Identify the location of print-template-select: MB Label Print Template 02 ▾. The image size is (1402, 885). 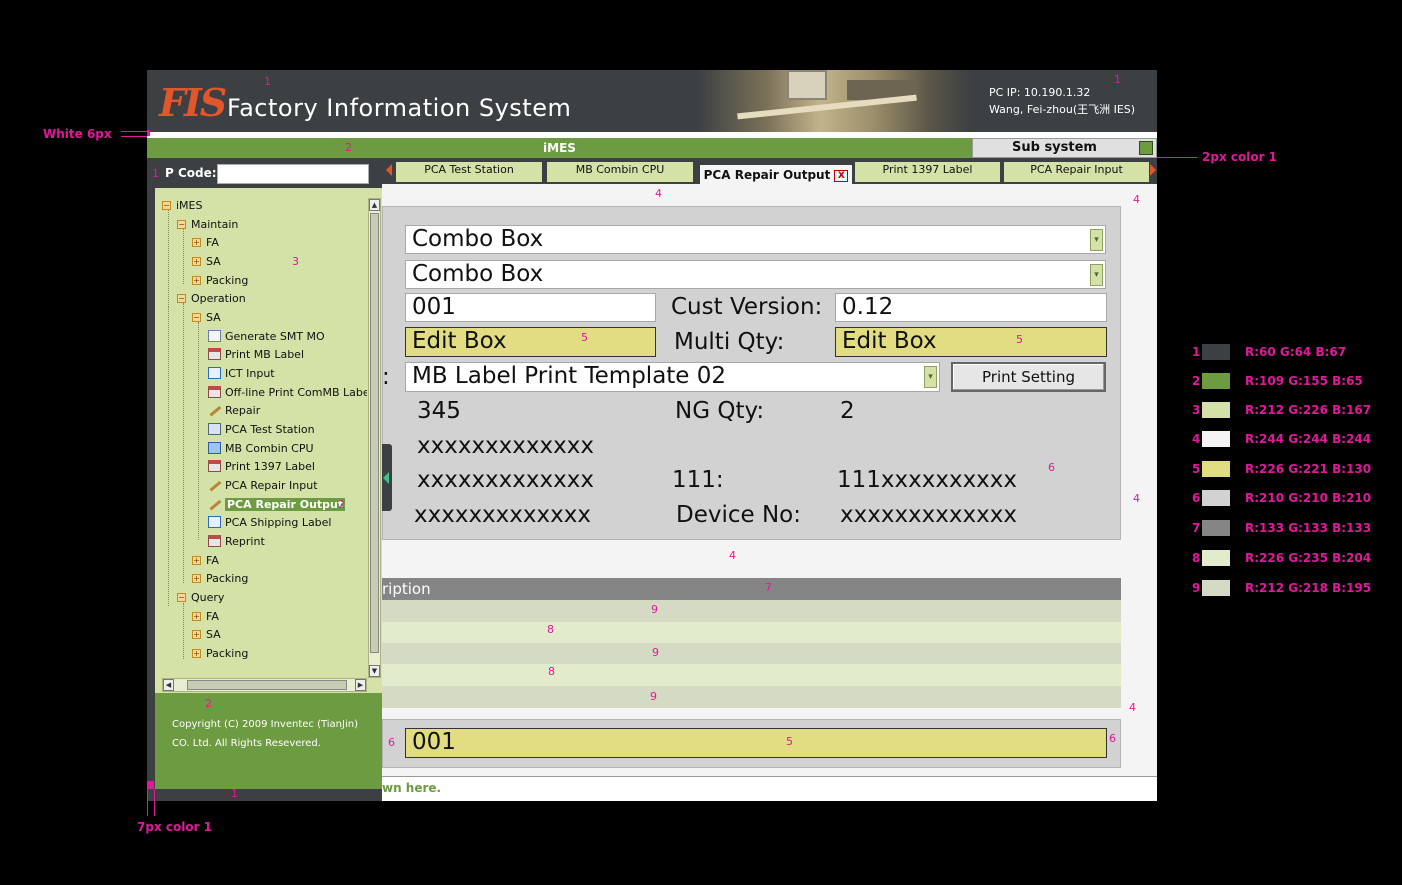
(672, 377).